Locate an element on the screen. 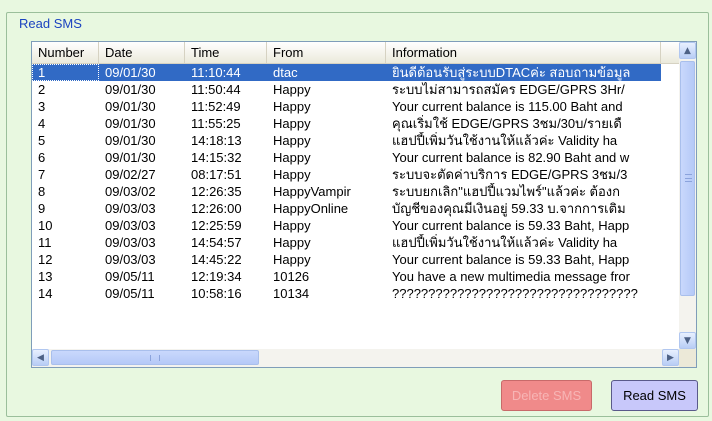  cell-from: HappyVampir is located at coordinates (312, 191).